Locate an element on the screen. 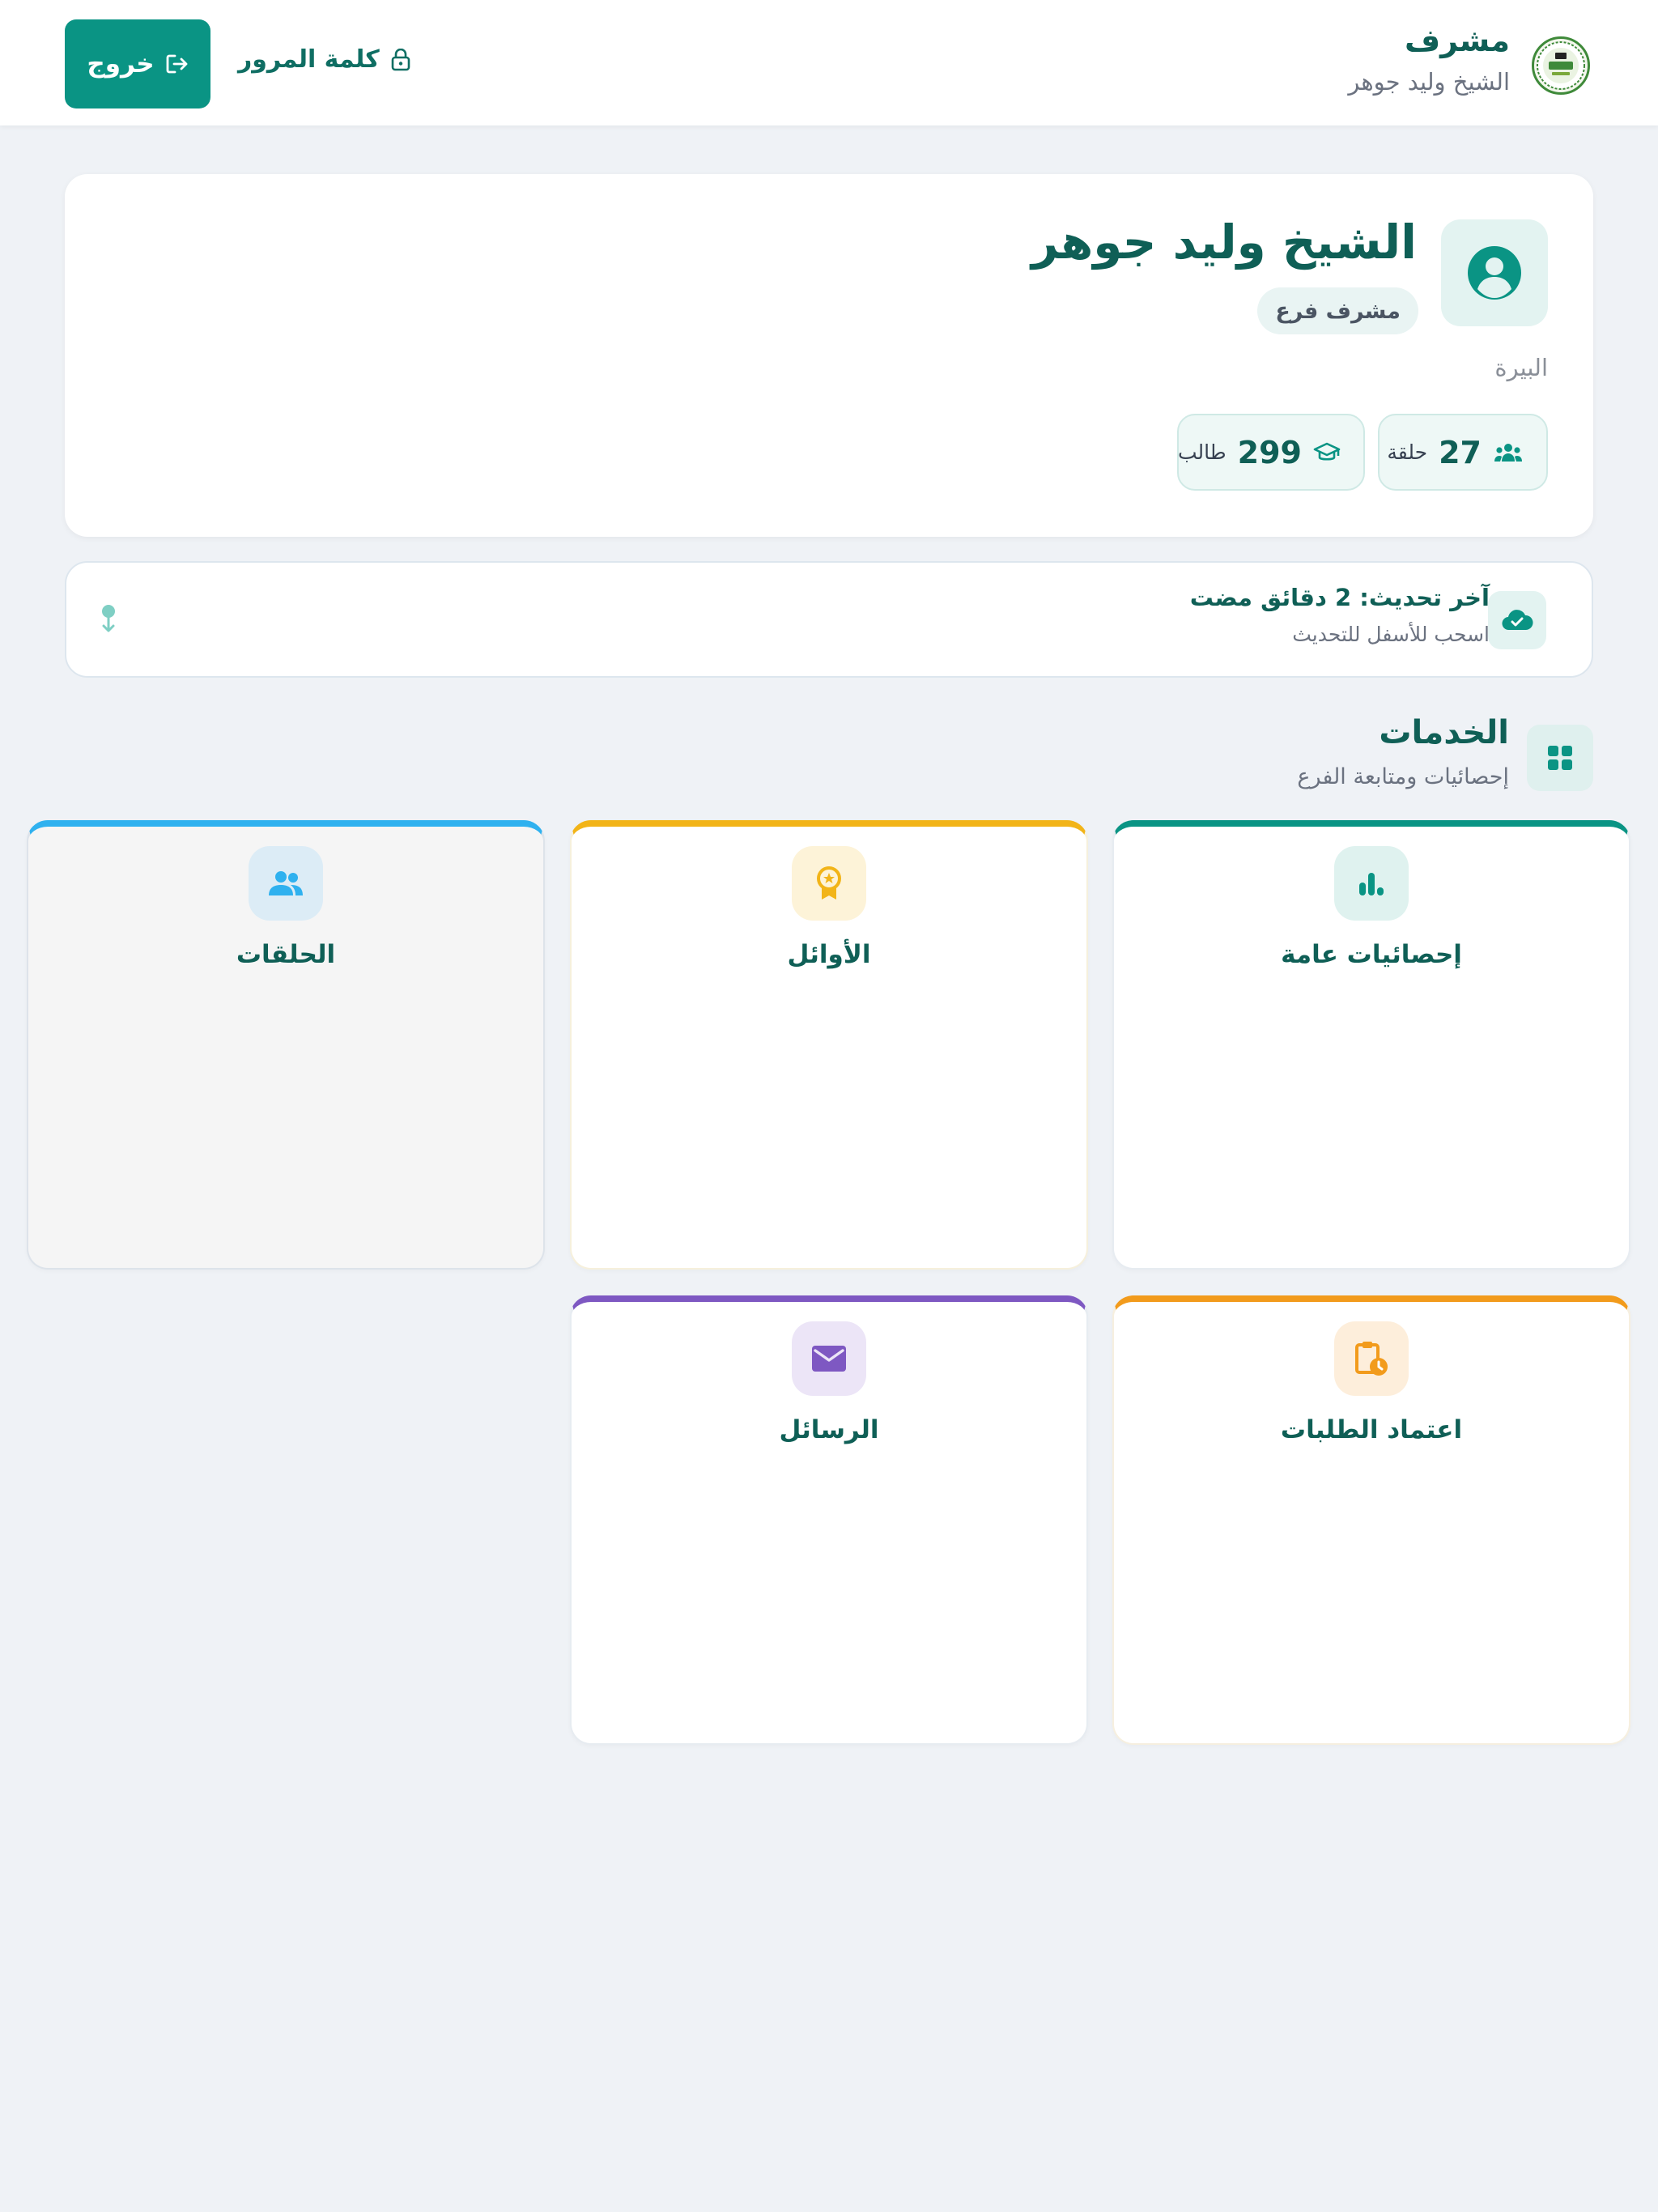 The width and height of the screenshot is (1658, 2212). top-students-tile: الأوائل is located at coordinates (829, 1045).